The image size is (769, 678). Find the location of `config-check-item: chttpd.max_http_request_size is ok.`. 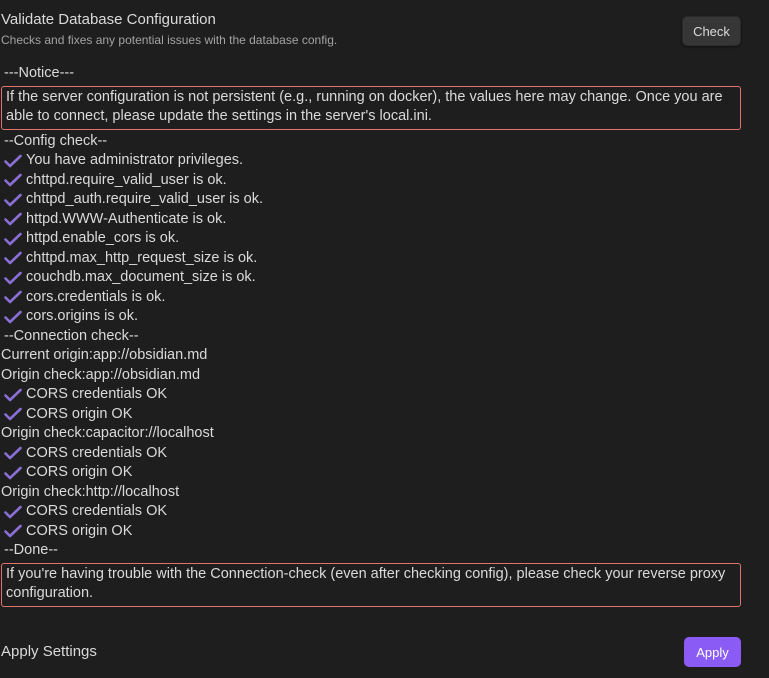

config-check-item: chttpd.max_http_request_size is ok. is located at coordinates (371, 259).